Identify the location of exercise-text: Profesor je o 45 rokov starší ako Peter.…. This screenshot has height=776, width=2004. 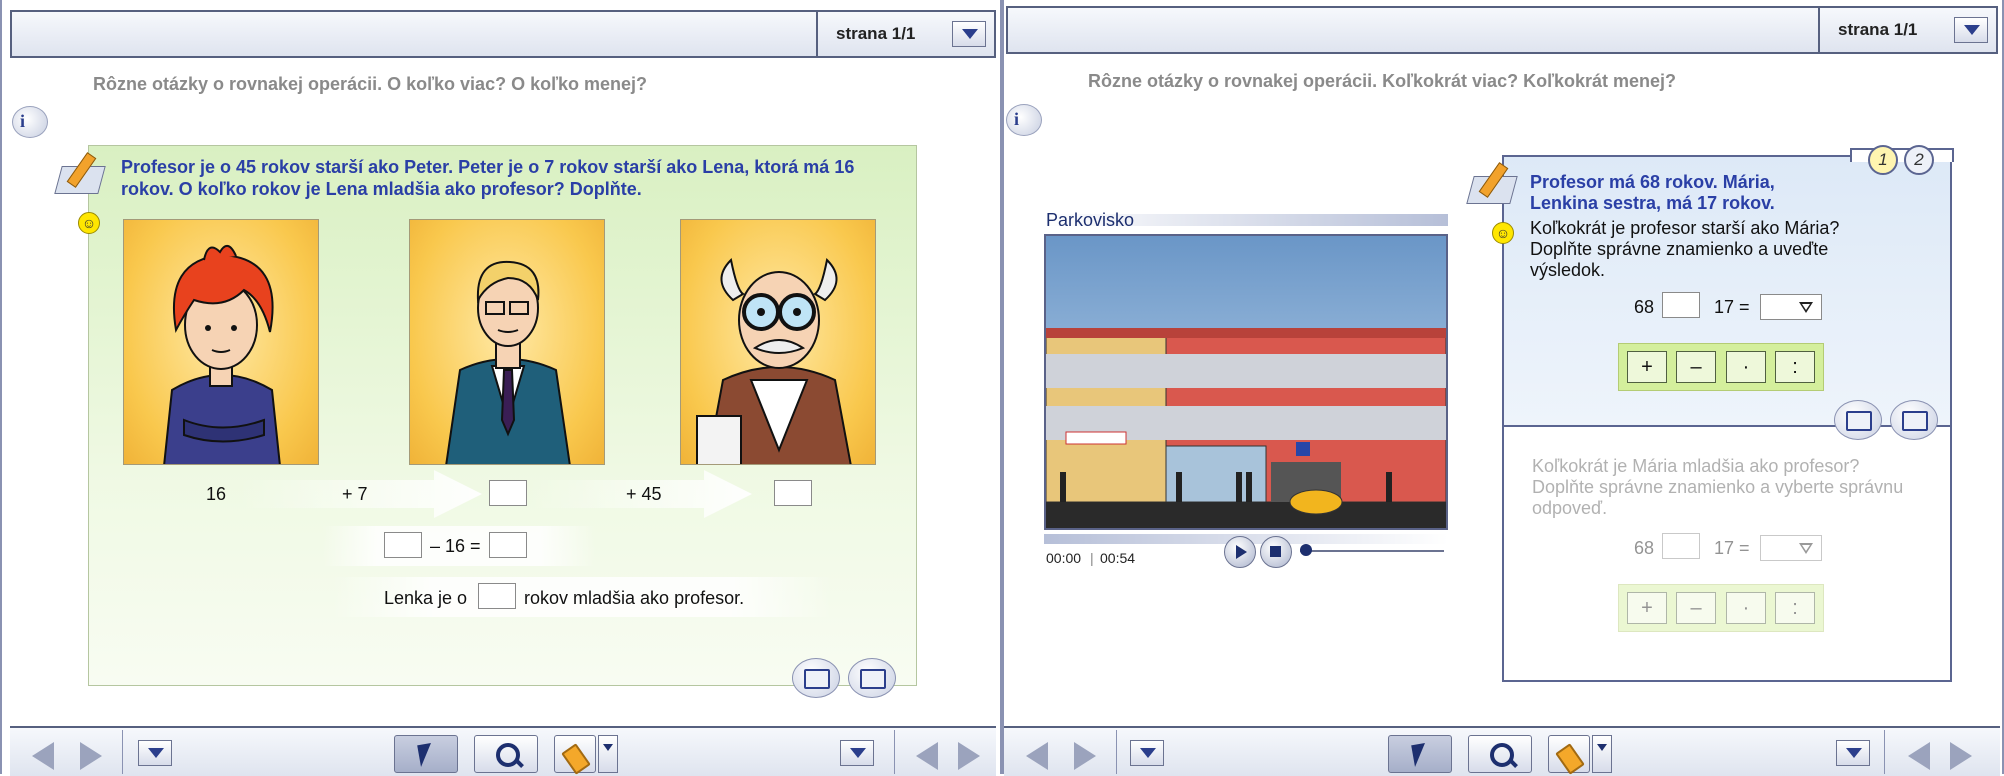
(488, 178).